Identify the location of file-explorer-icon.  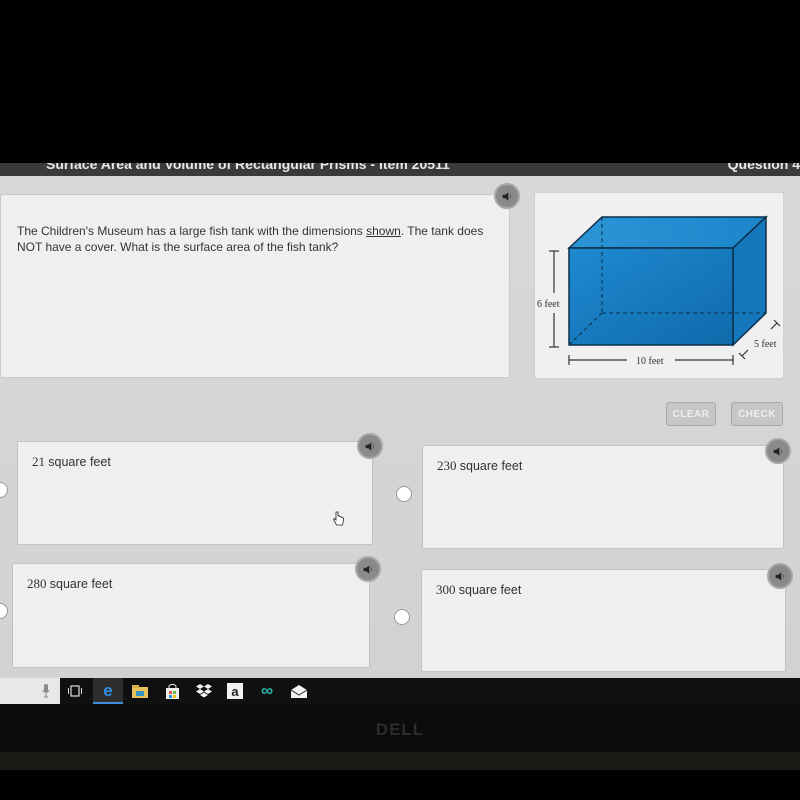
(140, 691).